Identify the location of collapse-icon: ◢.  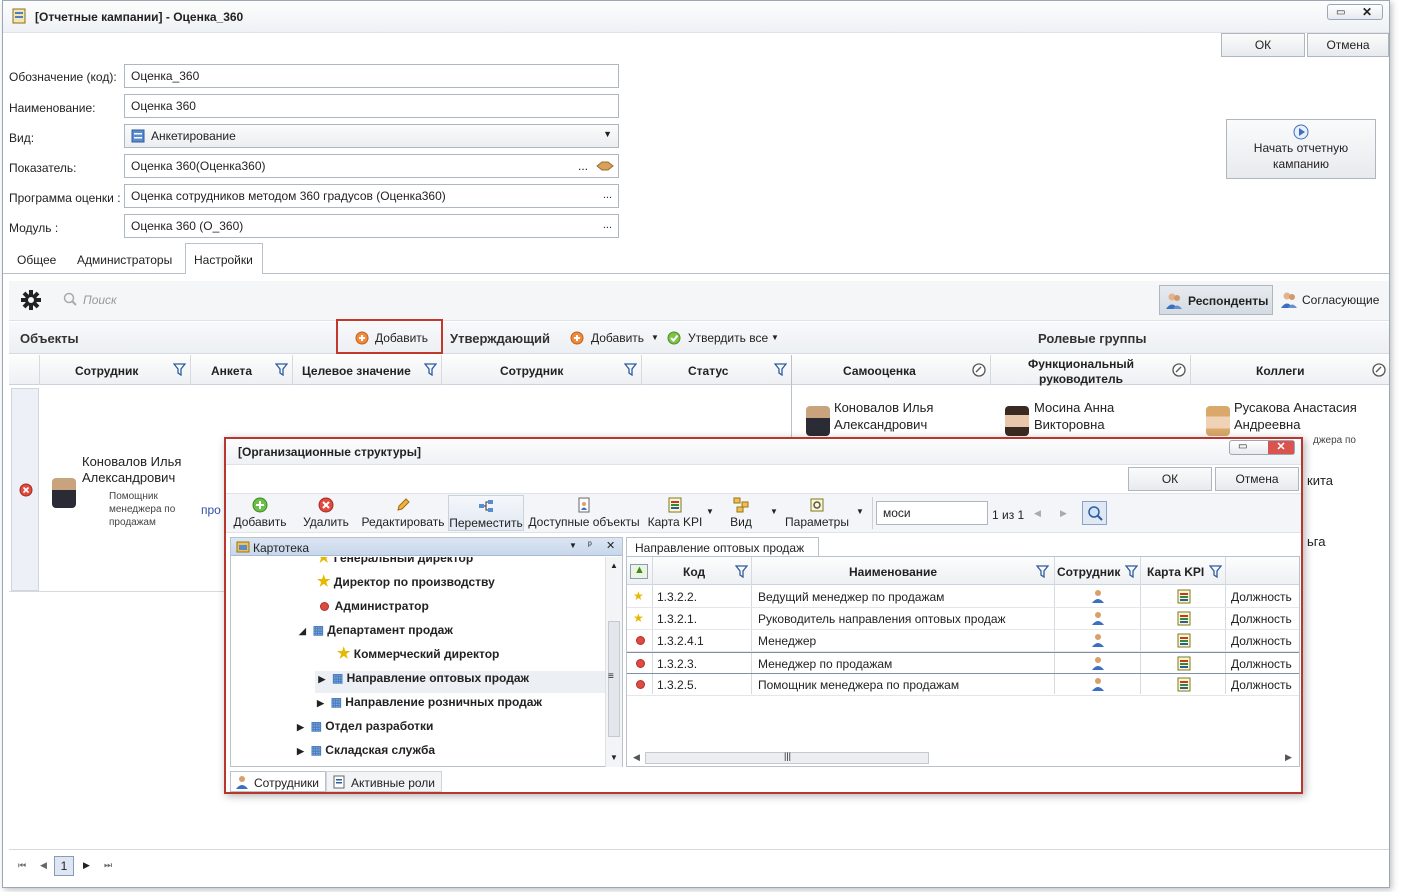
(302, 631).